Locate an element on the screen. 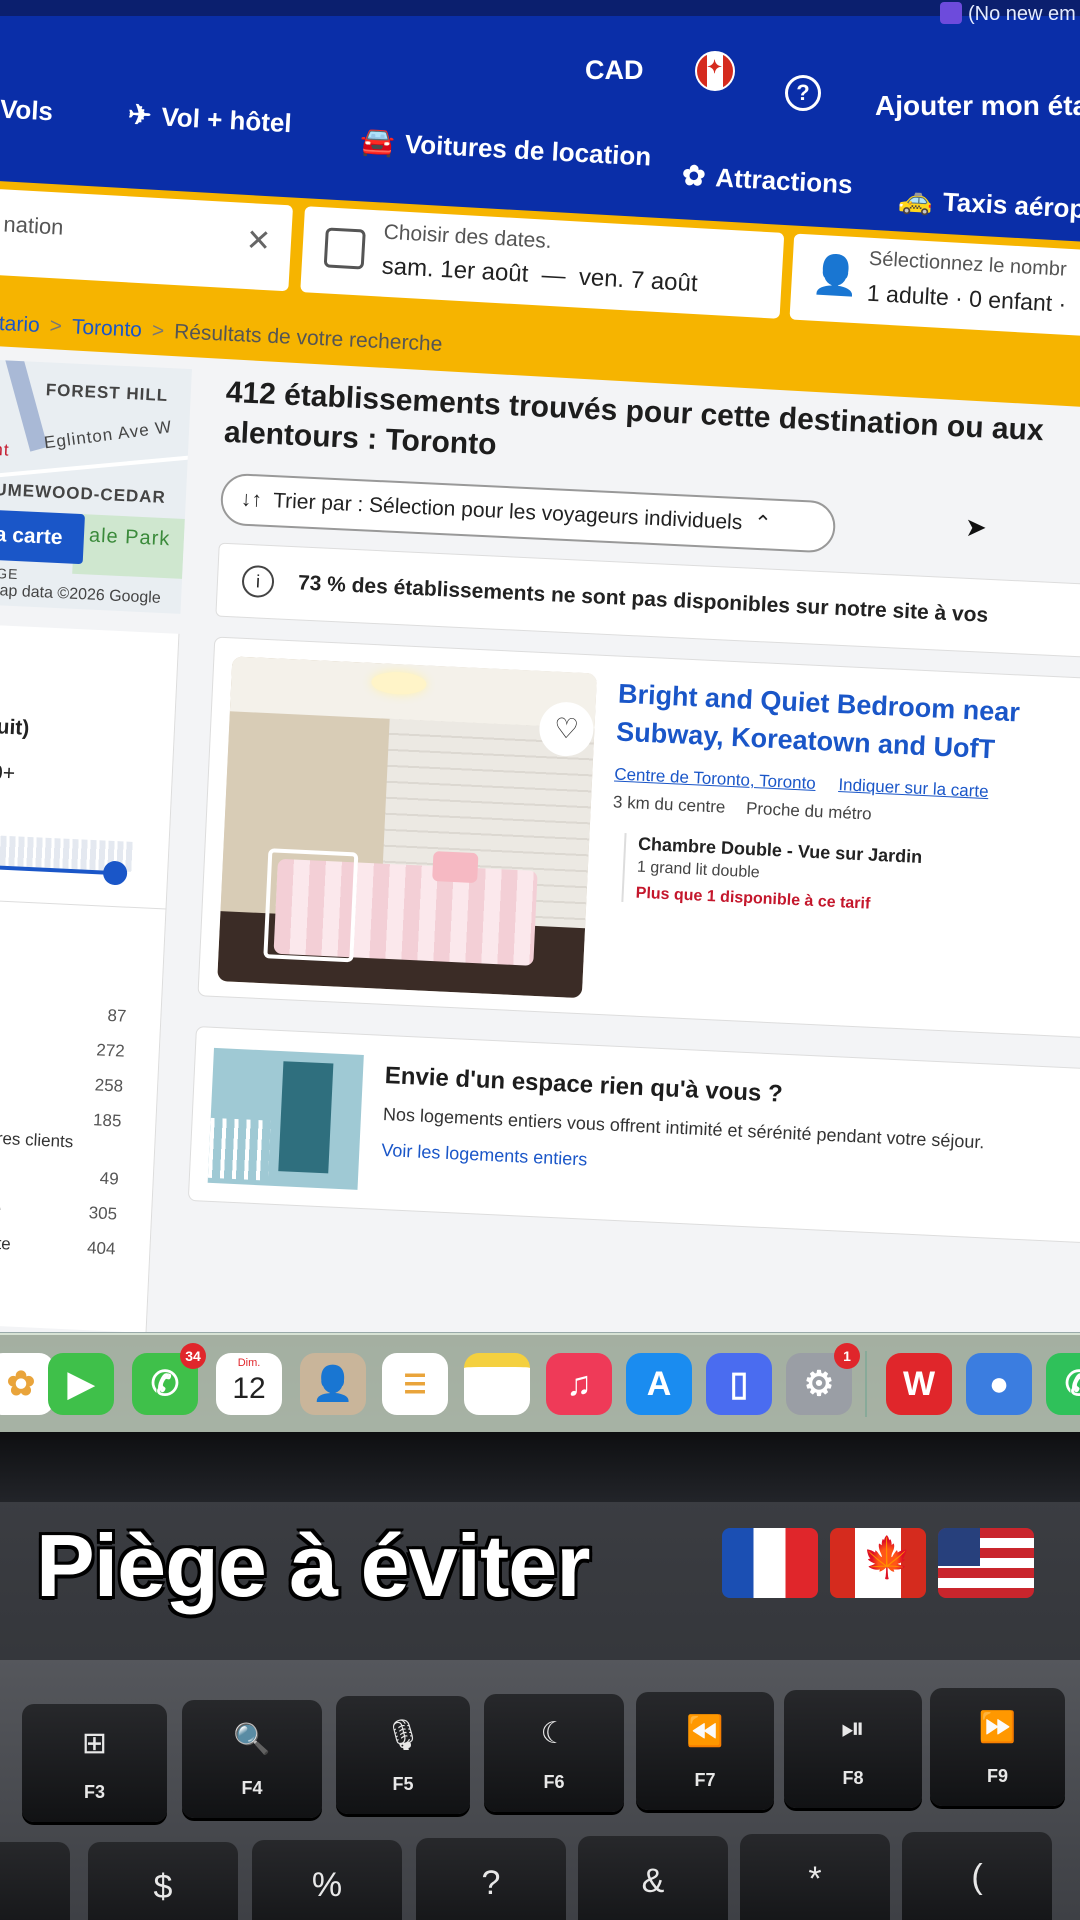 This screenshot has width=1080, height=1920. clear-icon: ✕ is located at coordinates (258, 241).